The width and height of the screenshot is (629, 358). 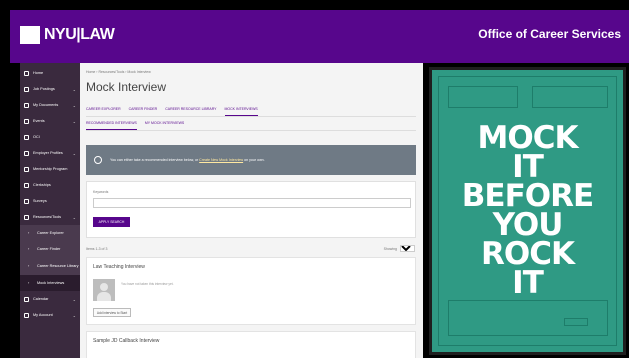 I want to click on header-title: Office of Career Services, so click(x=549, y=34).